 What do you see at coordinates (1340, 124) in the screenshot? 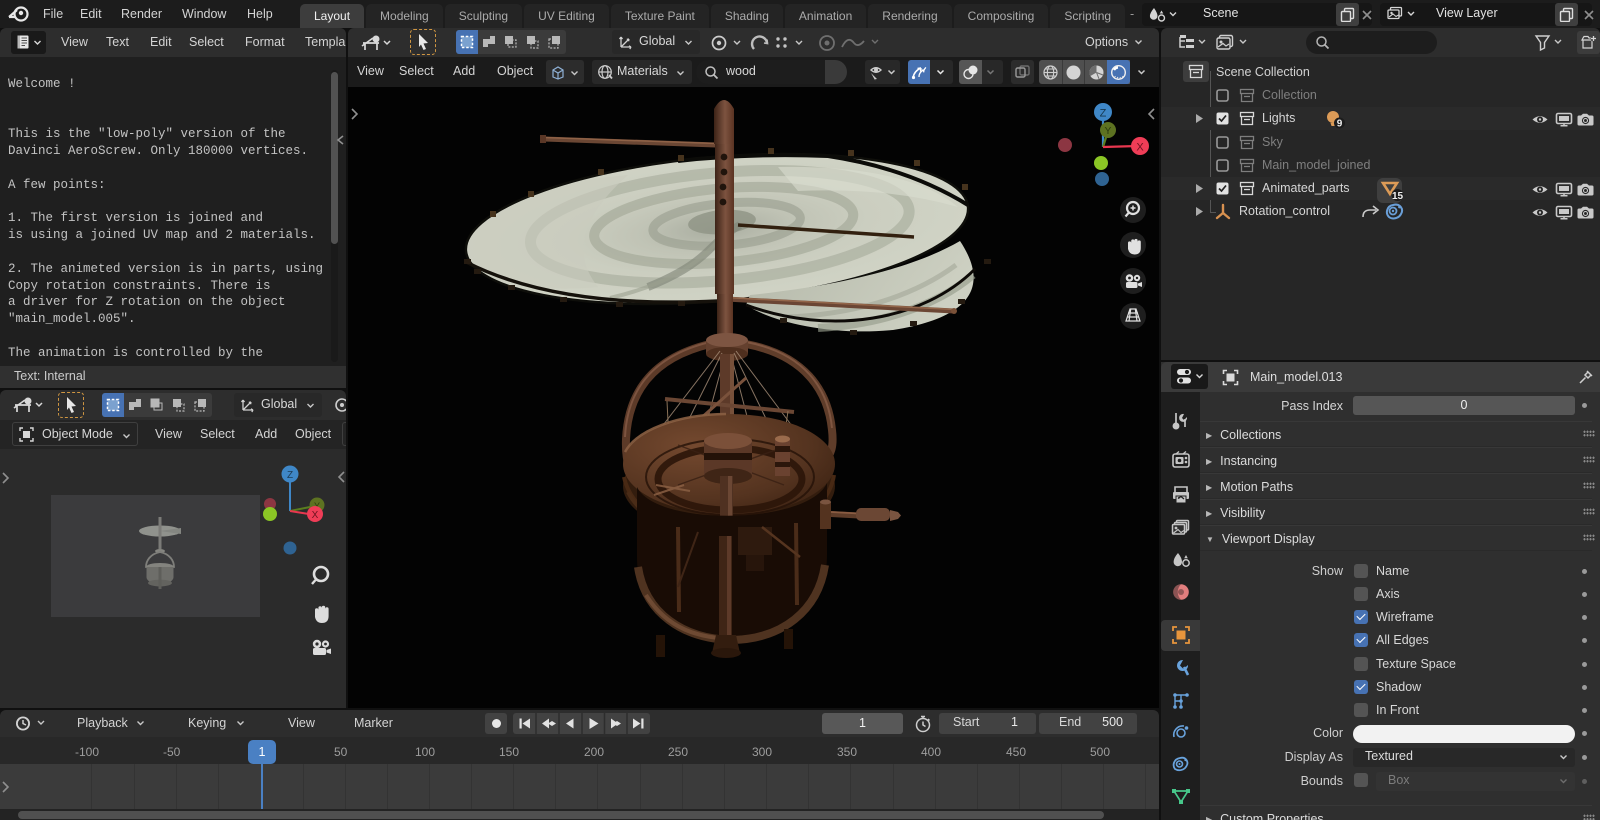
I see `svg-text: 9` at bounding box center [1340, 124].